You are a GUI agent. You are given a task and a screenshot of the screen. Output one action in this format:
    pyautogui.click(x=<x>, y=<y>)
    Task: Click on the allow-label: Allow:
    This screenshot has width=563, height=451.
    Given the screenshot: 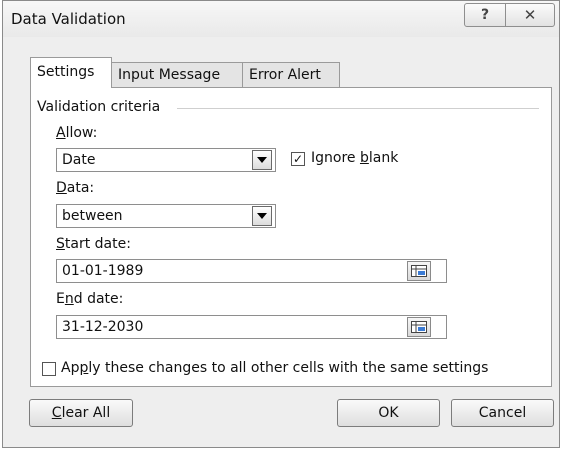 What is the action you would take?
    pyautogui.click(x=77, y=133)
    